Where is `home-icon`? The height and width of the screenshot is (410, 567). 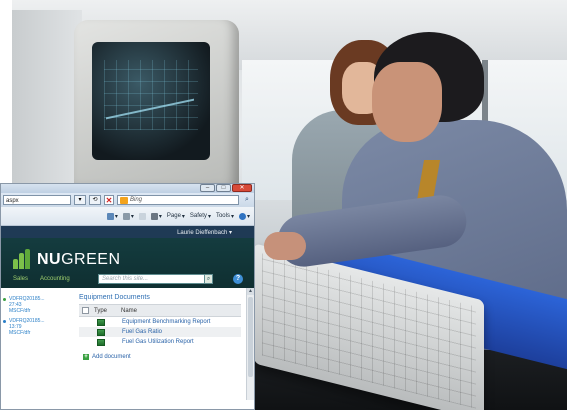
home-icon is located at coordinates (110, 216).